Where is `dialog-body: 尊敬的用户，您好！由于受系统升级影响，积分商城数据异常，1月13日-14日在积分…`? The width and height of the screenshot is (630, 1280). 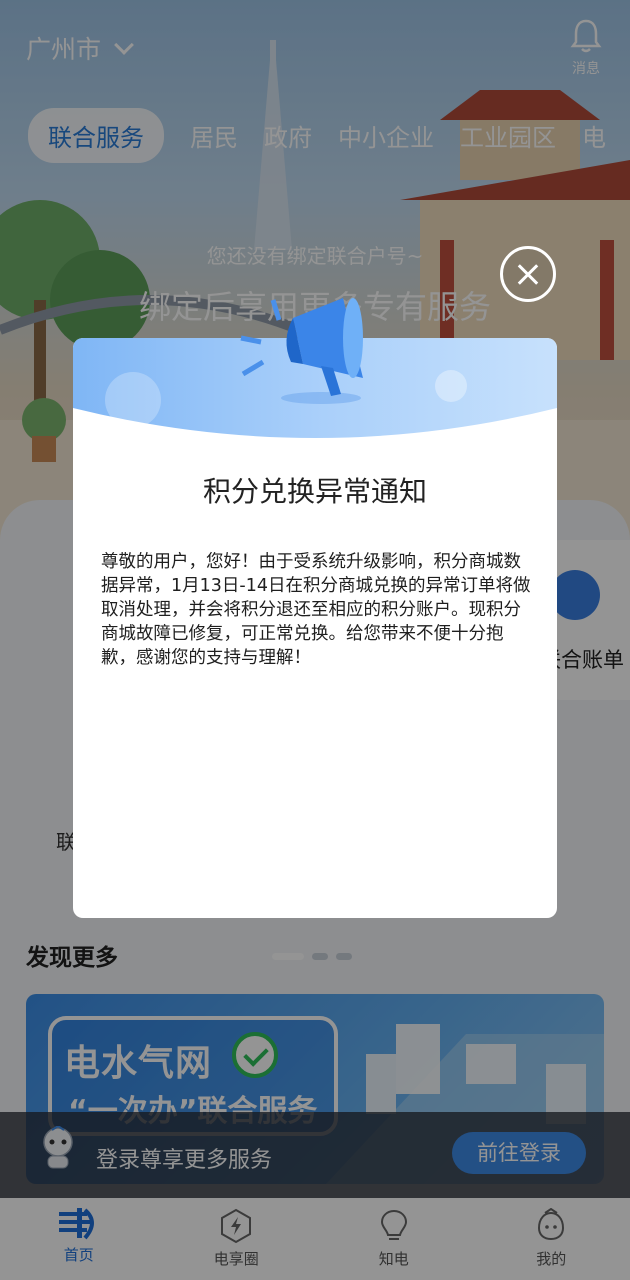 dialog-body: 尊敬的用户，您好！由于受系统升级影响，积分商城数据异常，1月13日-14日在积分… is located at coordinates (316, 610).